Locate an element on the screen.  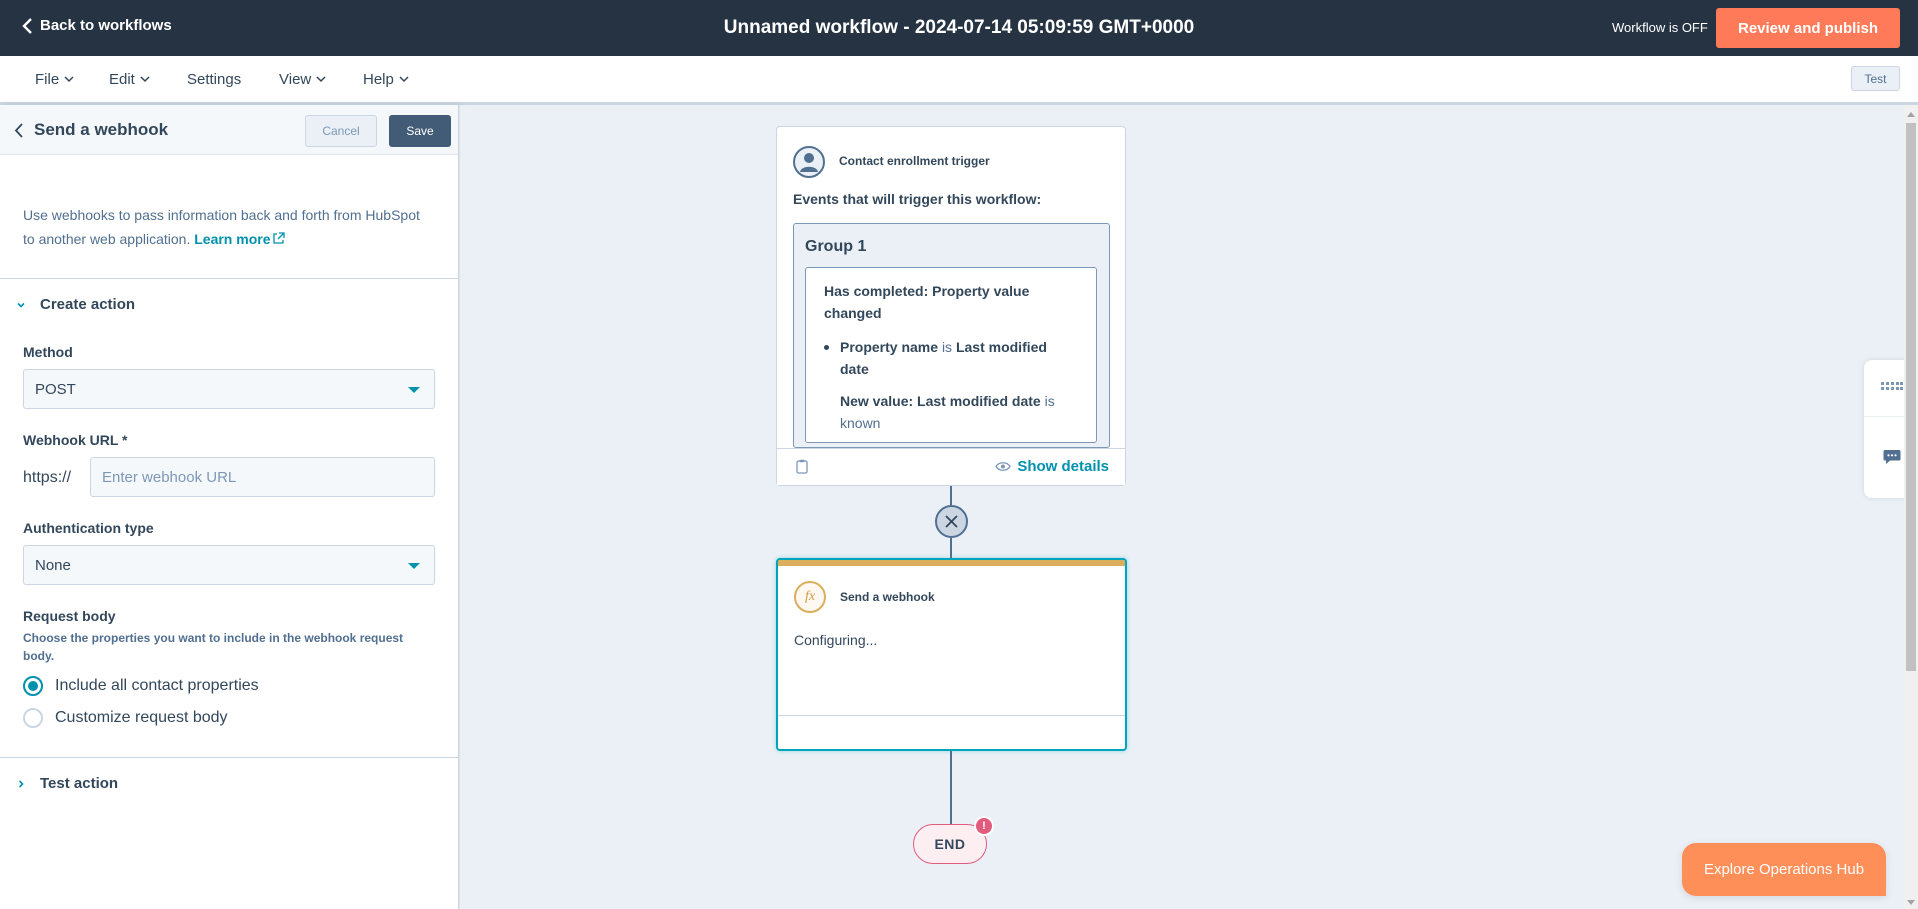
menu-edit: Edit is located at coordinates (129, 79).